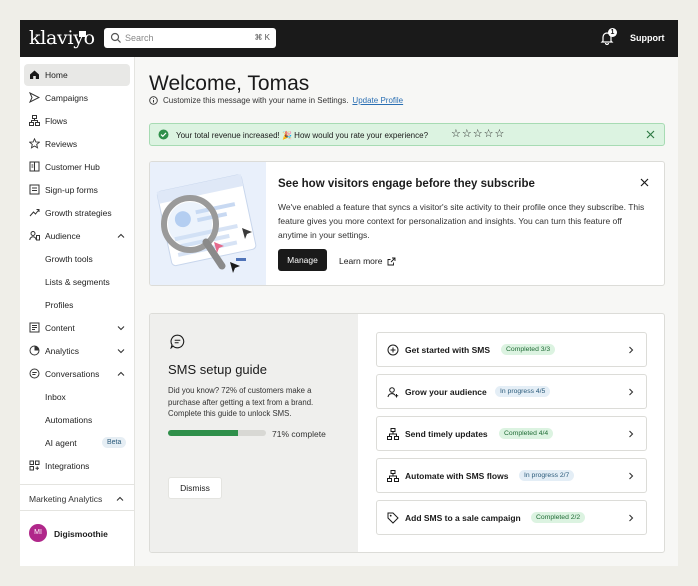  What do you see at coordinates (34, 189) in the screenshot?
I see `form-icon` at bounding box center [34, 189].